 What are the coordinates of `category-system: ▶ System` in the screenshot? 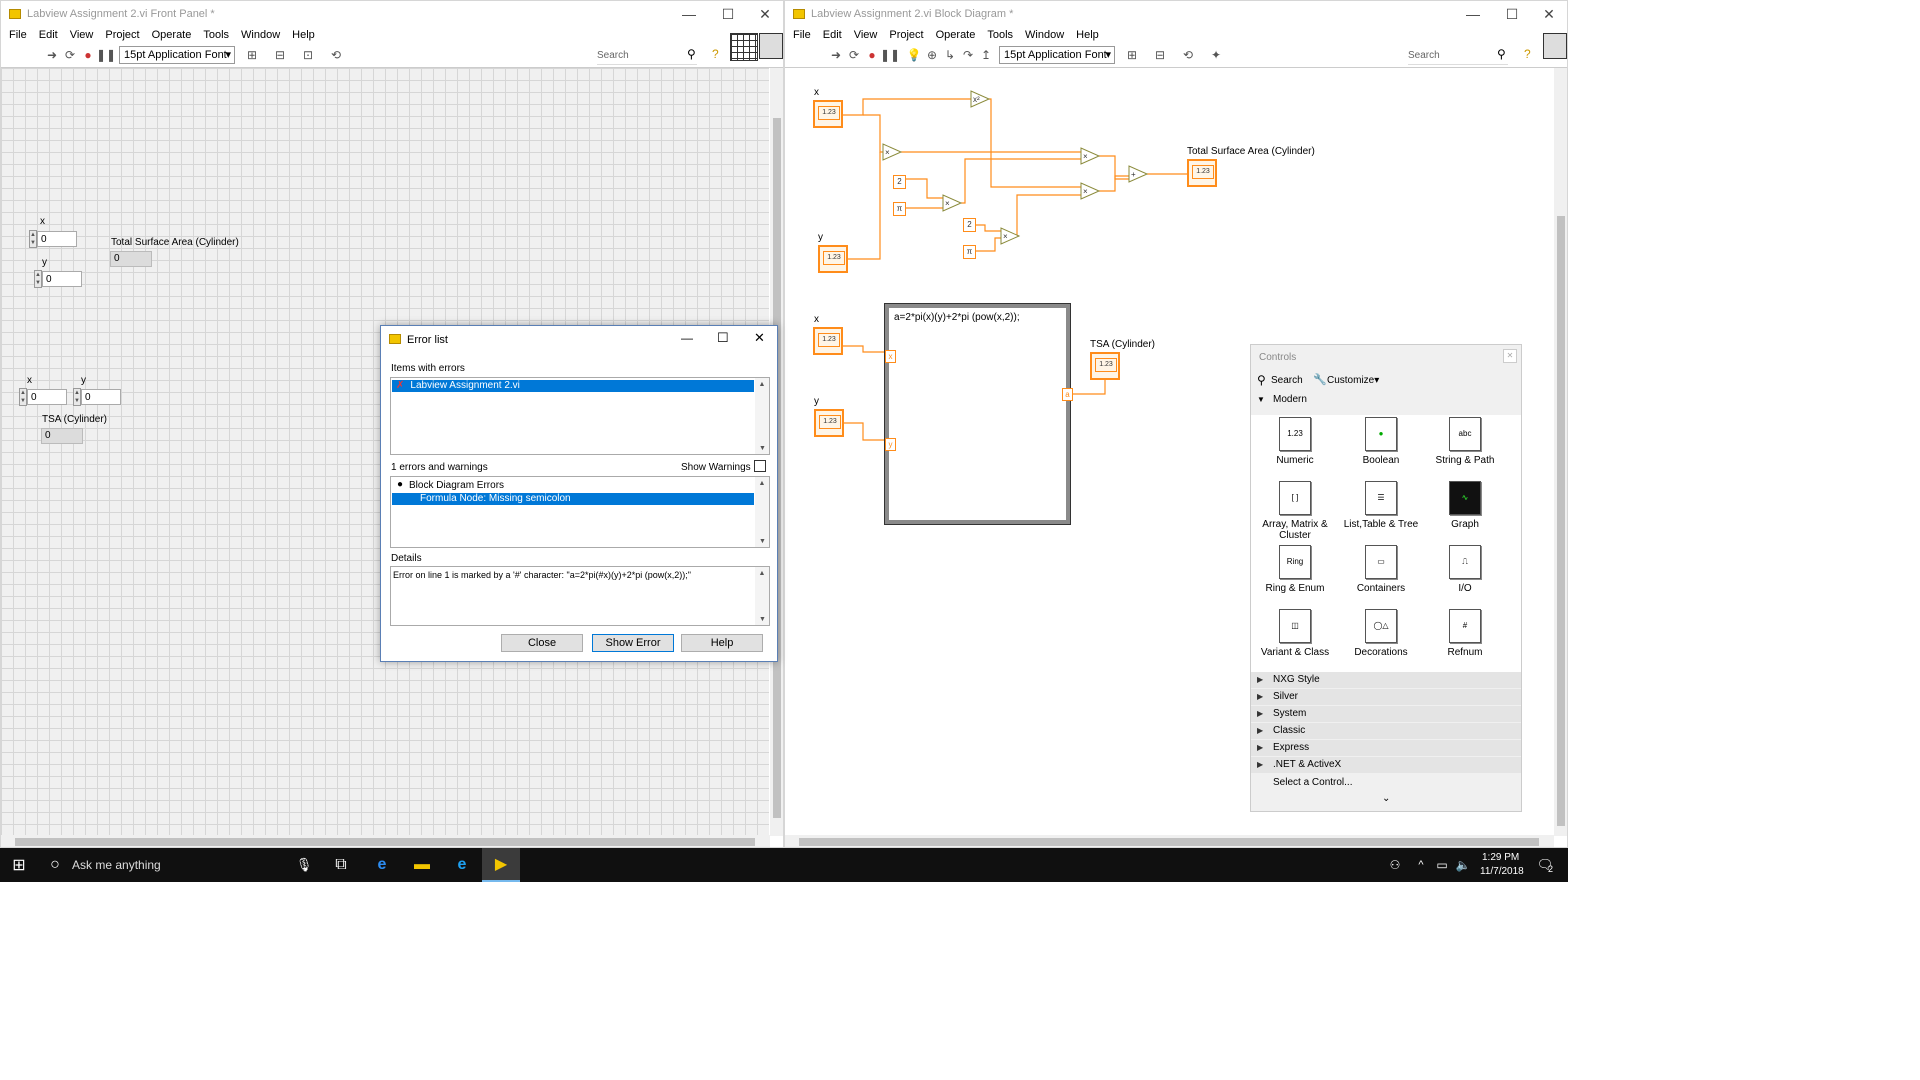 It's located at (1386, 714).